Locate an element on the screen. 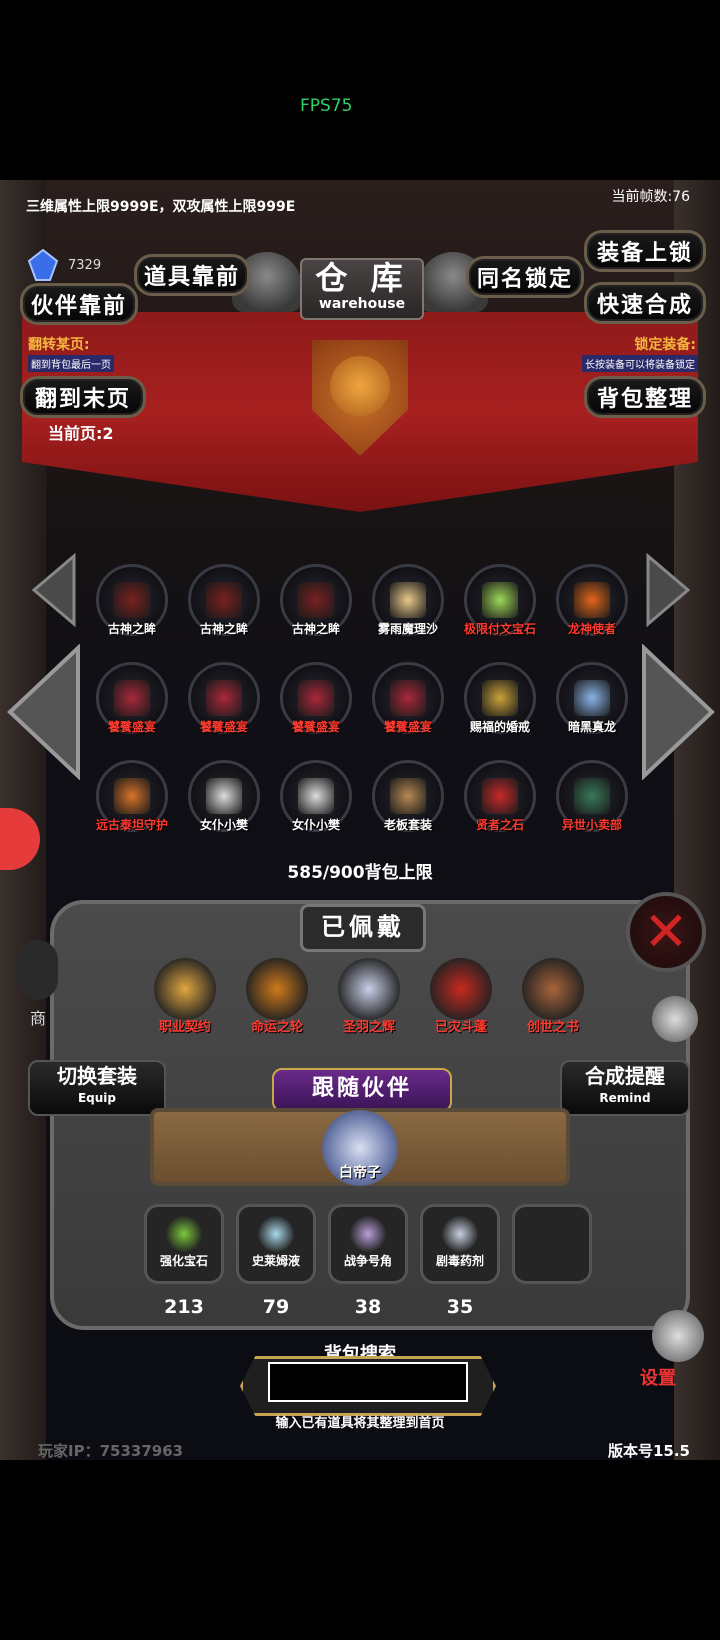 The image size is (720, 1640). fps-overlay: FPS75 is located at coordinates (326, 106).